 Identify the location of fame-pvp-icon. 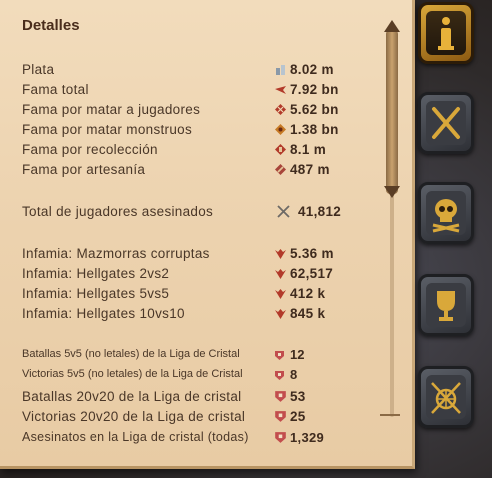
(280, 109).